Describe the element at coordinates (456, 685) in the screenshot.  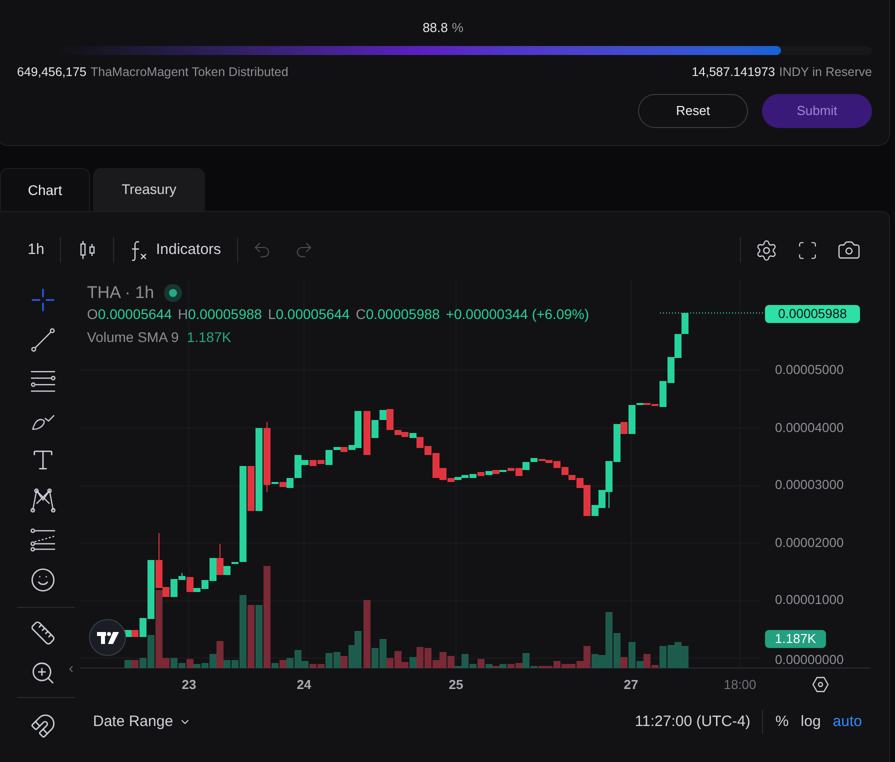
I see `time-tick: 25` at that location.